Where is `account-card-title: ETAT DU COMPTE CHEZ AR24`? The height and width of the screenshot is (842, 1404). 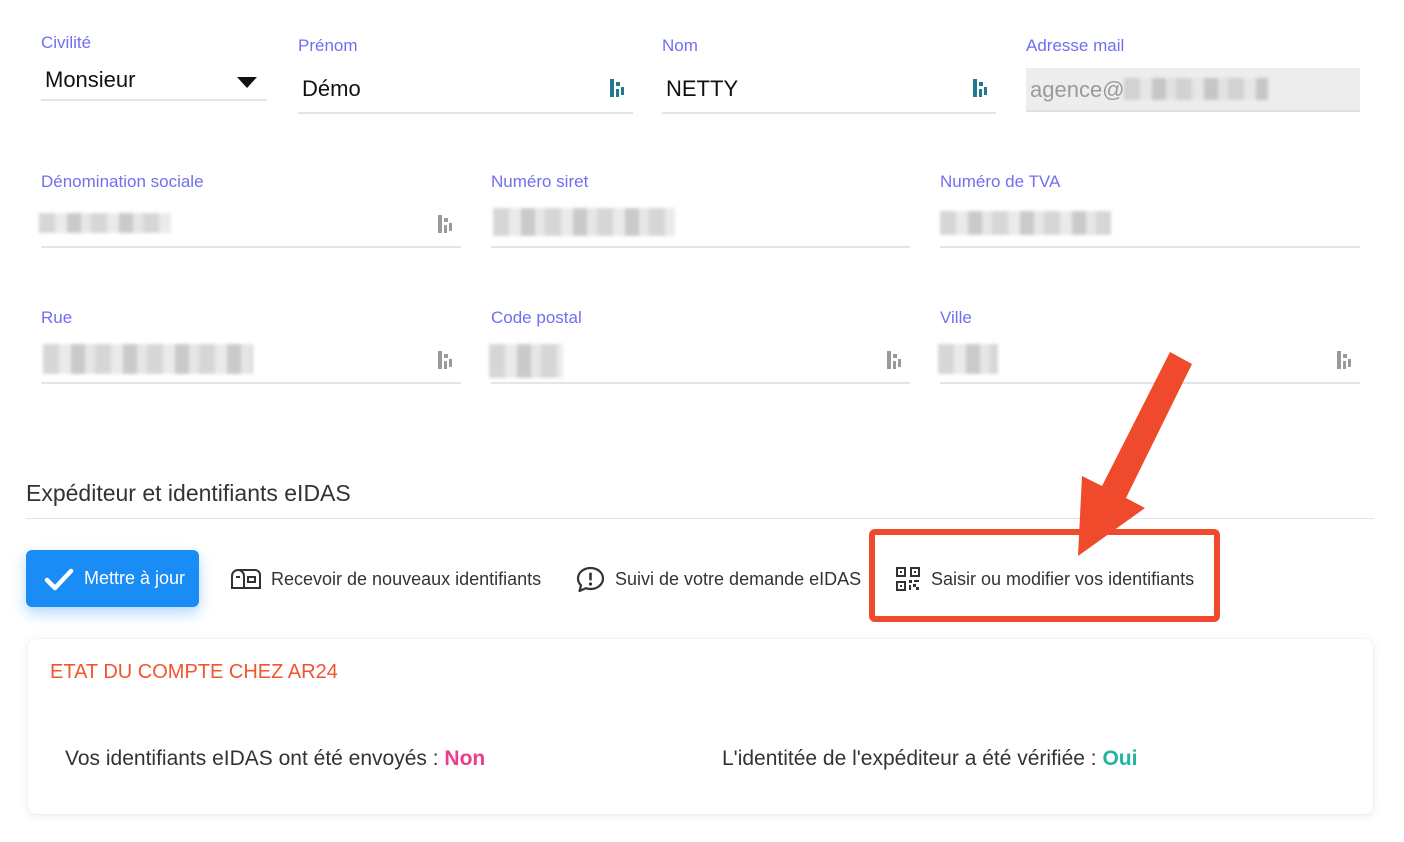 account-card-title: ETAT DU COMPTE CHEZ AR24 is located at coordinates (194, 672).